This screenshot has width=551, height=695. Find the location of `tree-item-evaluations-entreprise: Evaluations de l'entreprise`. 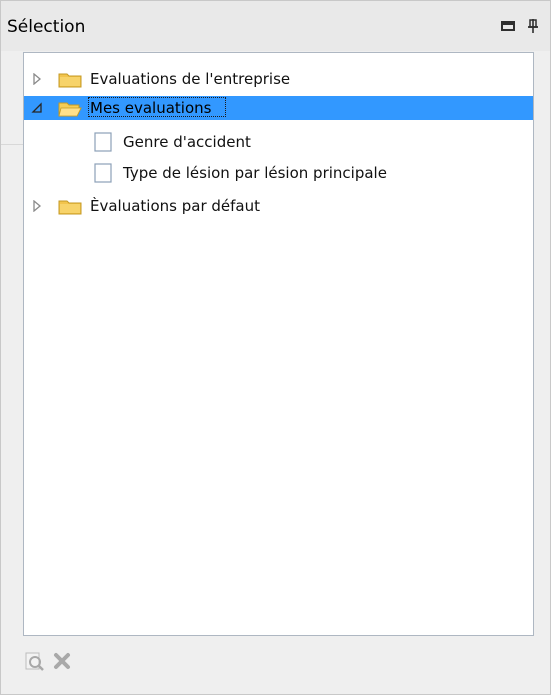

tree-item-evaluations-entreprise: Evaluations de l'entreprise is located at coordinates (278, 79).